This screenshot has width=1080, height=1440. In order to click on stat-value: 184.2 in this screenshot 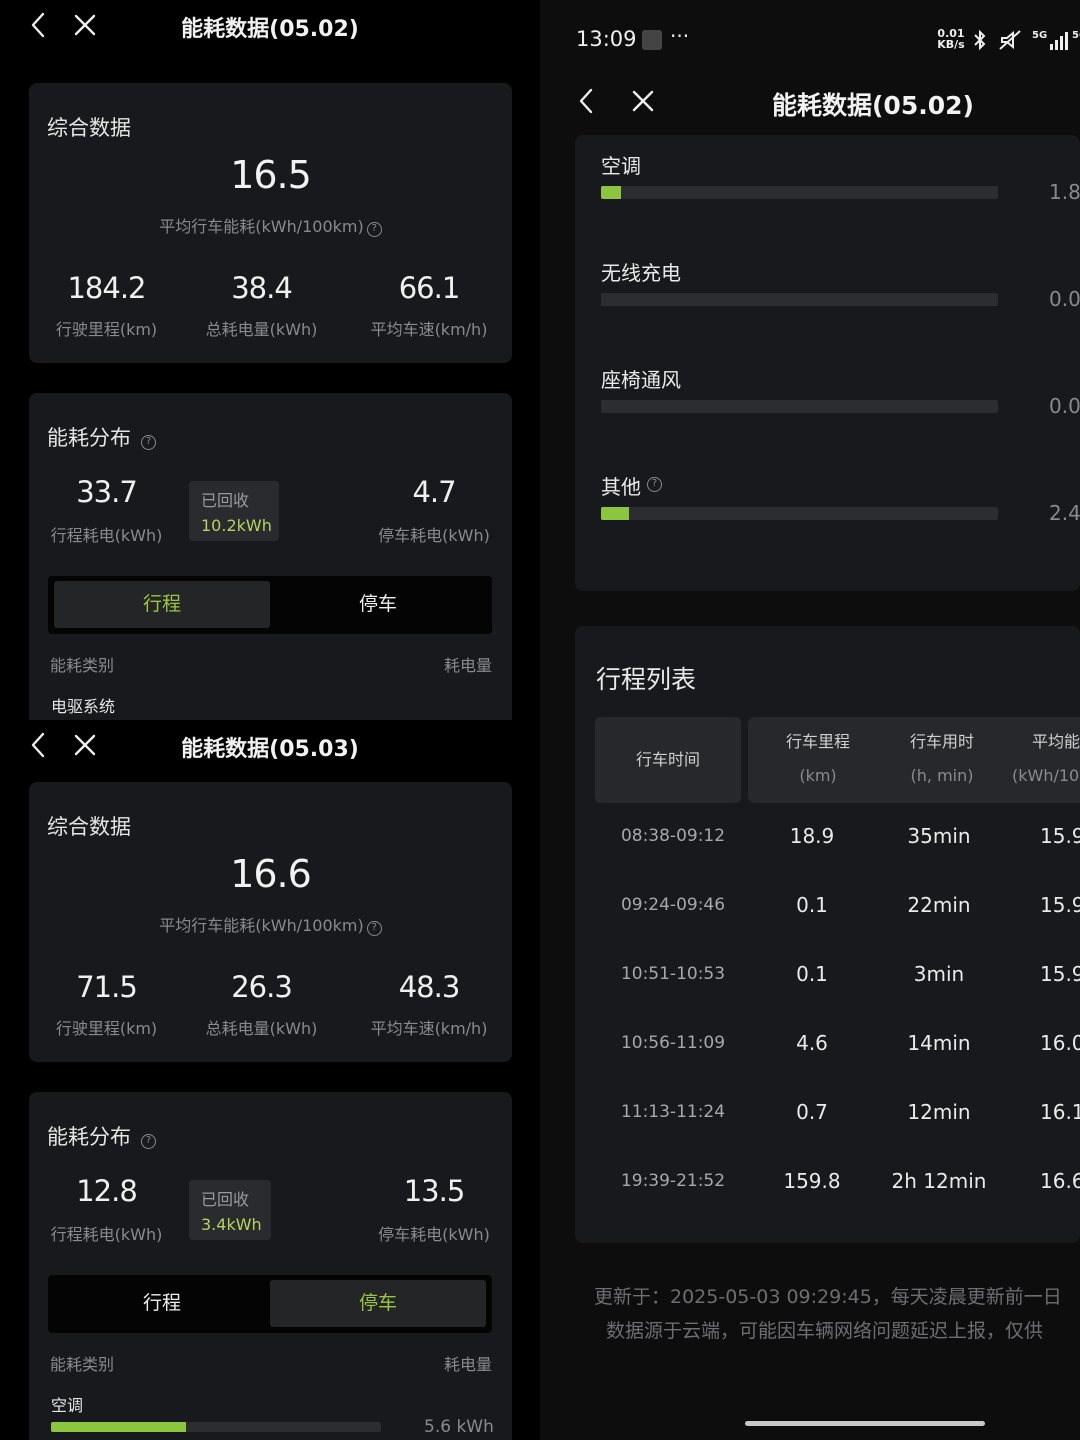, I will do `click(106, 288)`.